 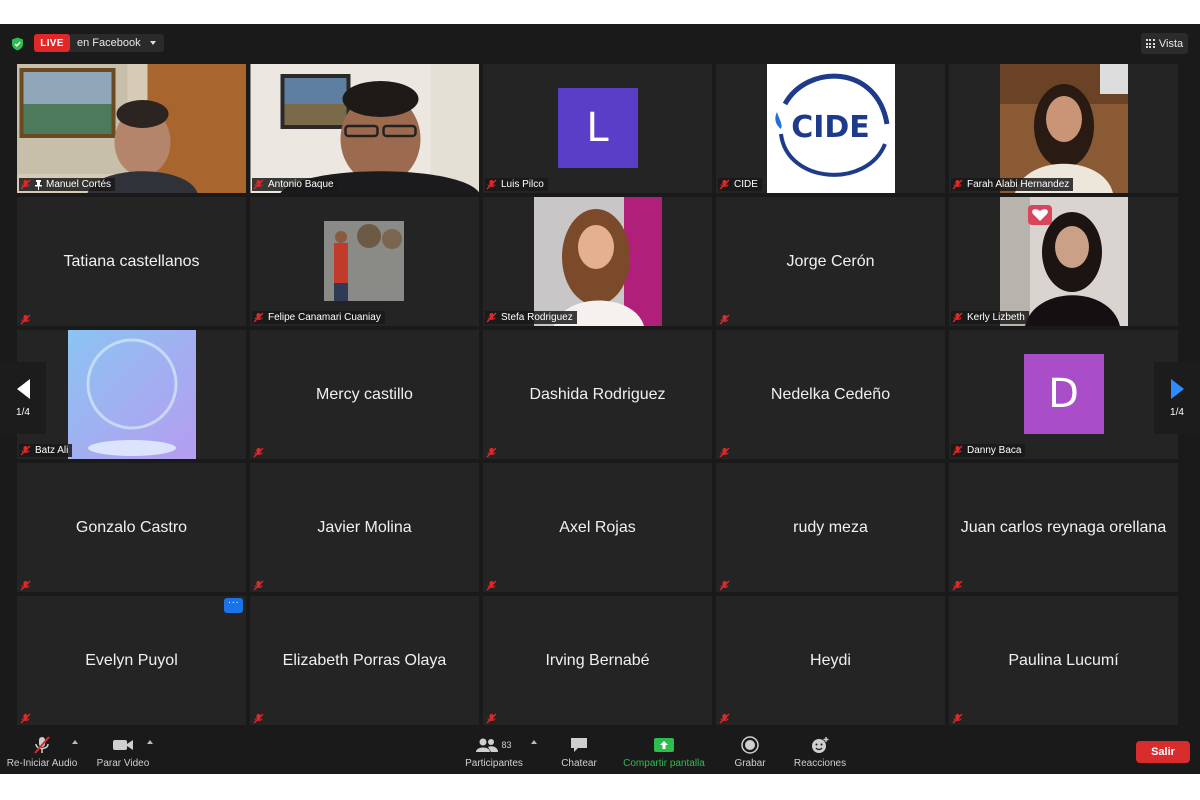 I want to click on share-screen-label: Compartir pantalla, so click(x=664, y=763).